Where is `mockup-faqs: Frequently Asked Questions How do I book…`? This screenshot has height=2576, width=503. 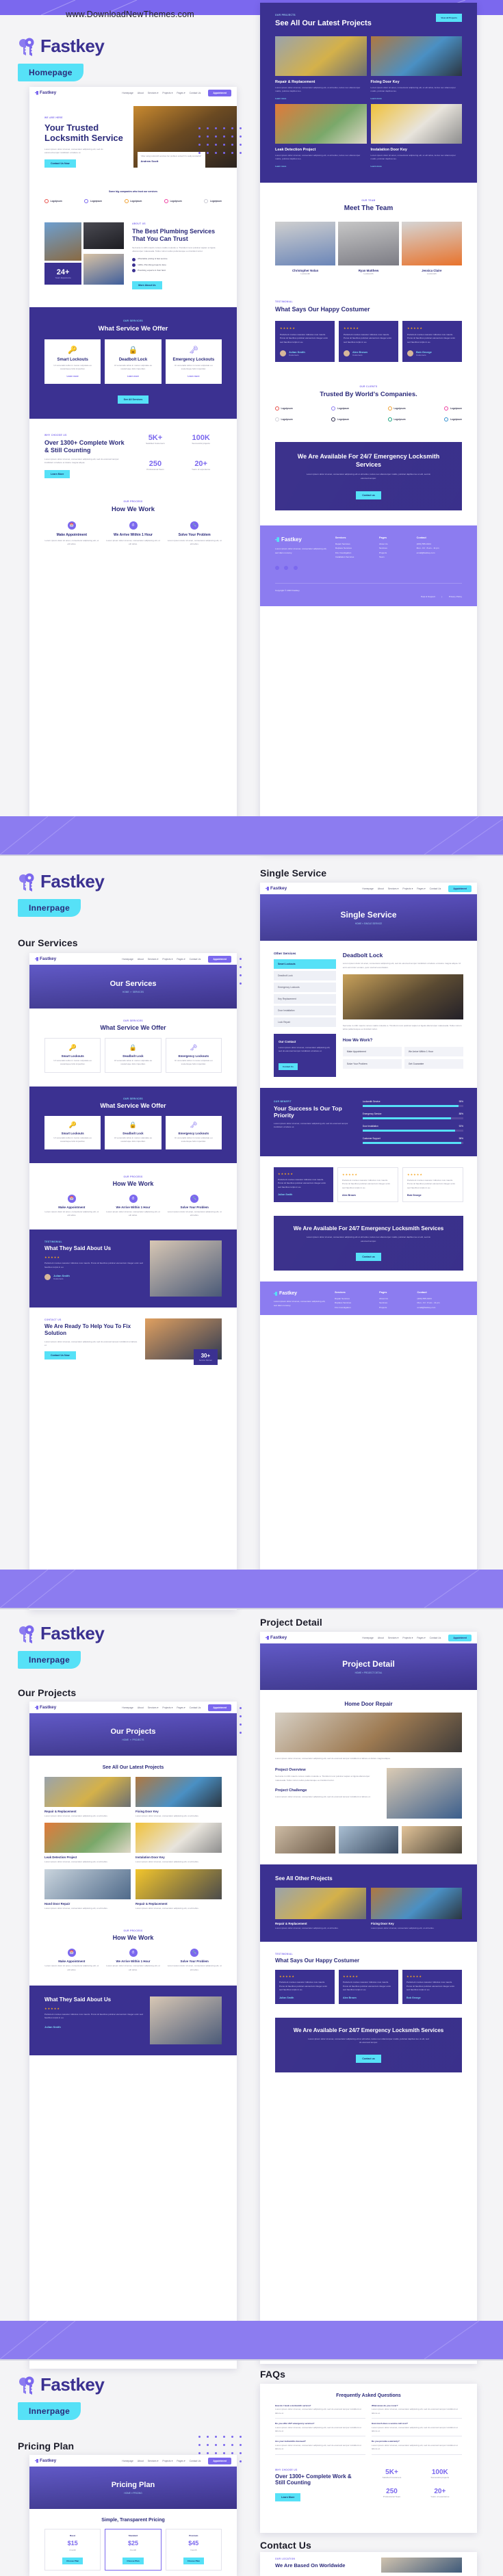 mockup-faqs: Frequently Asked Questions How do I book… is located at coordinates (368, 2458).